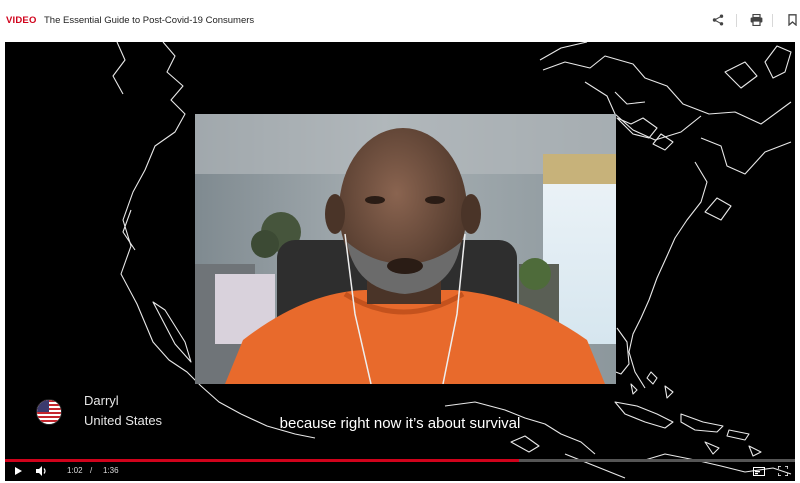 The image size is (800, 483). Describe the element at coordinates (792, 20) in the screenshot. I see `bookmark-icon` at that location.